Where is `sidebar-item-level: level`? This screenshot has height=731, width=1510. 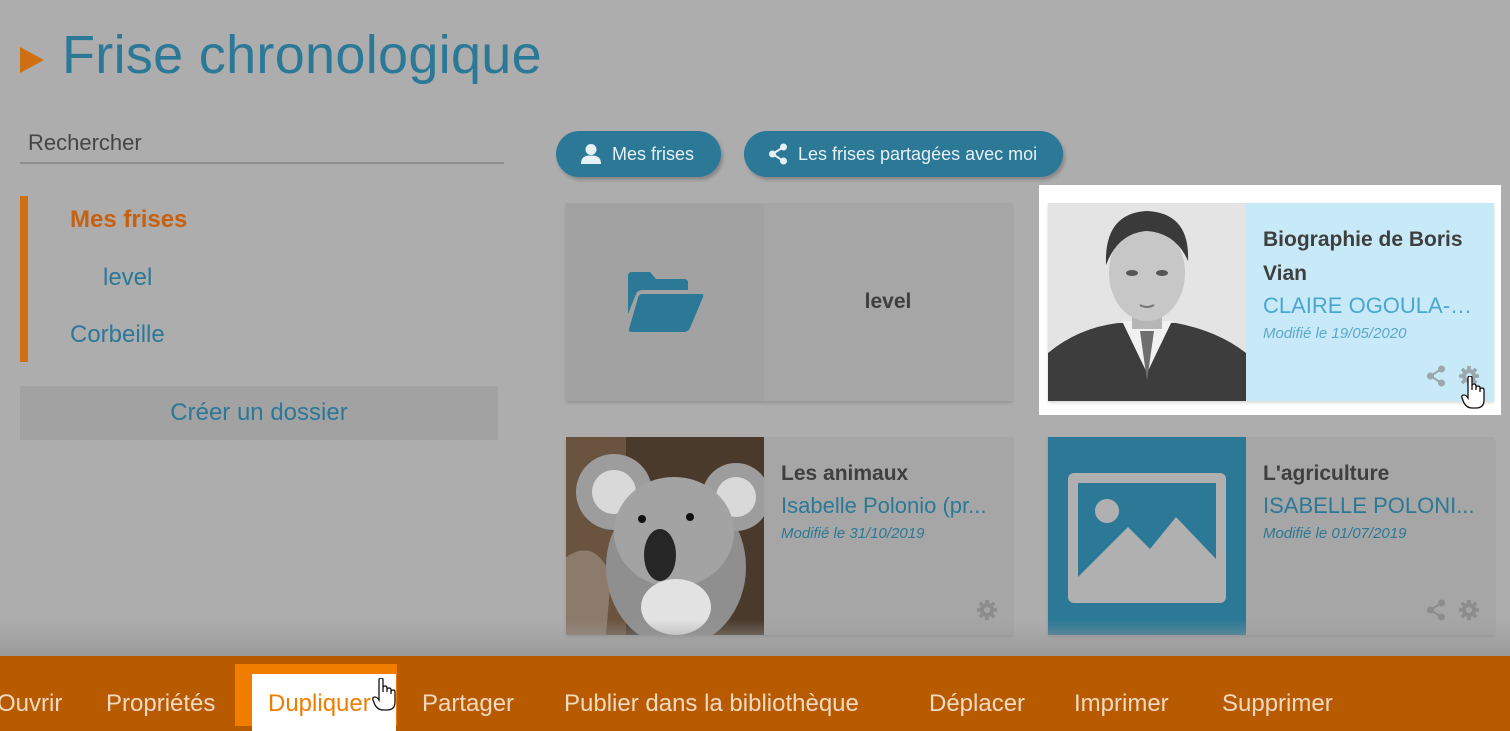
sidebar-item-level: level is located at coordinates (127, 278).